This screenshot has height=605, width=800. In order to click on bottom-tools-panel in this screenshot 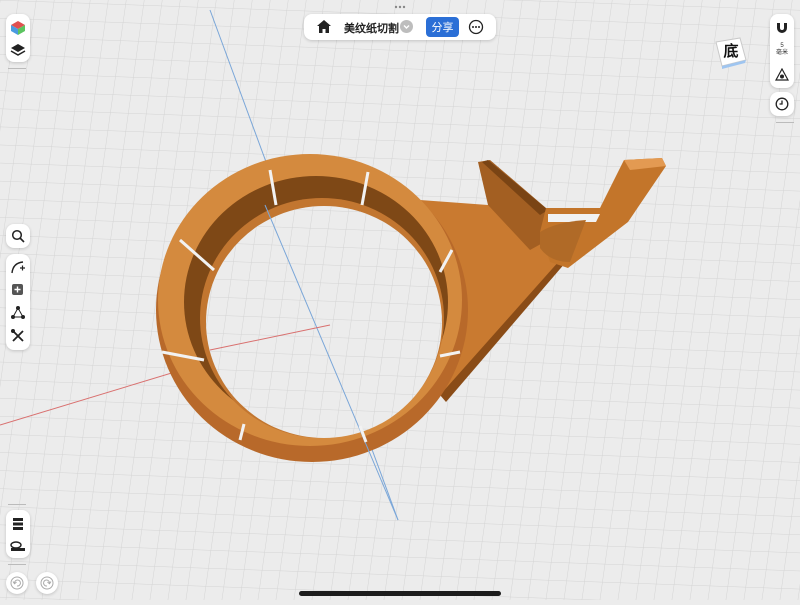, I will do `click(18, 534)`.